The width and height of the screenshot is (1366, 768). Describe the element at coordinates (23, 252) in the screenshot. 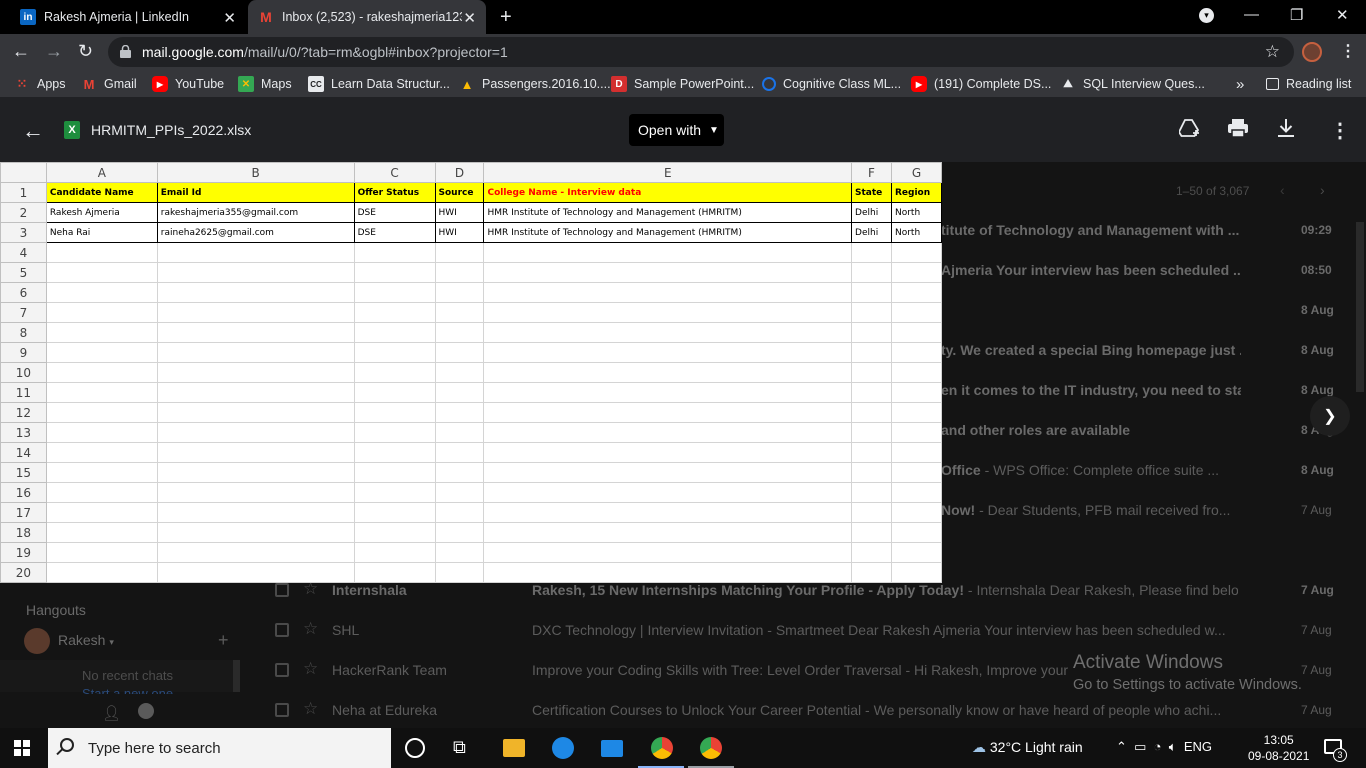

I see `row-number: 4` at that location.